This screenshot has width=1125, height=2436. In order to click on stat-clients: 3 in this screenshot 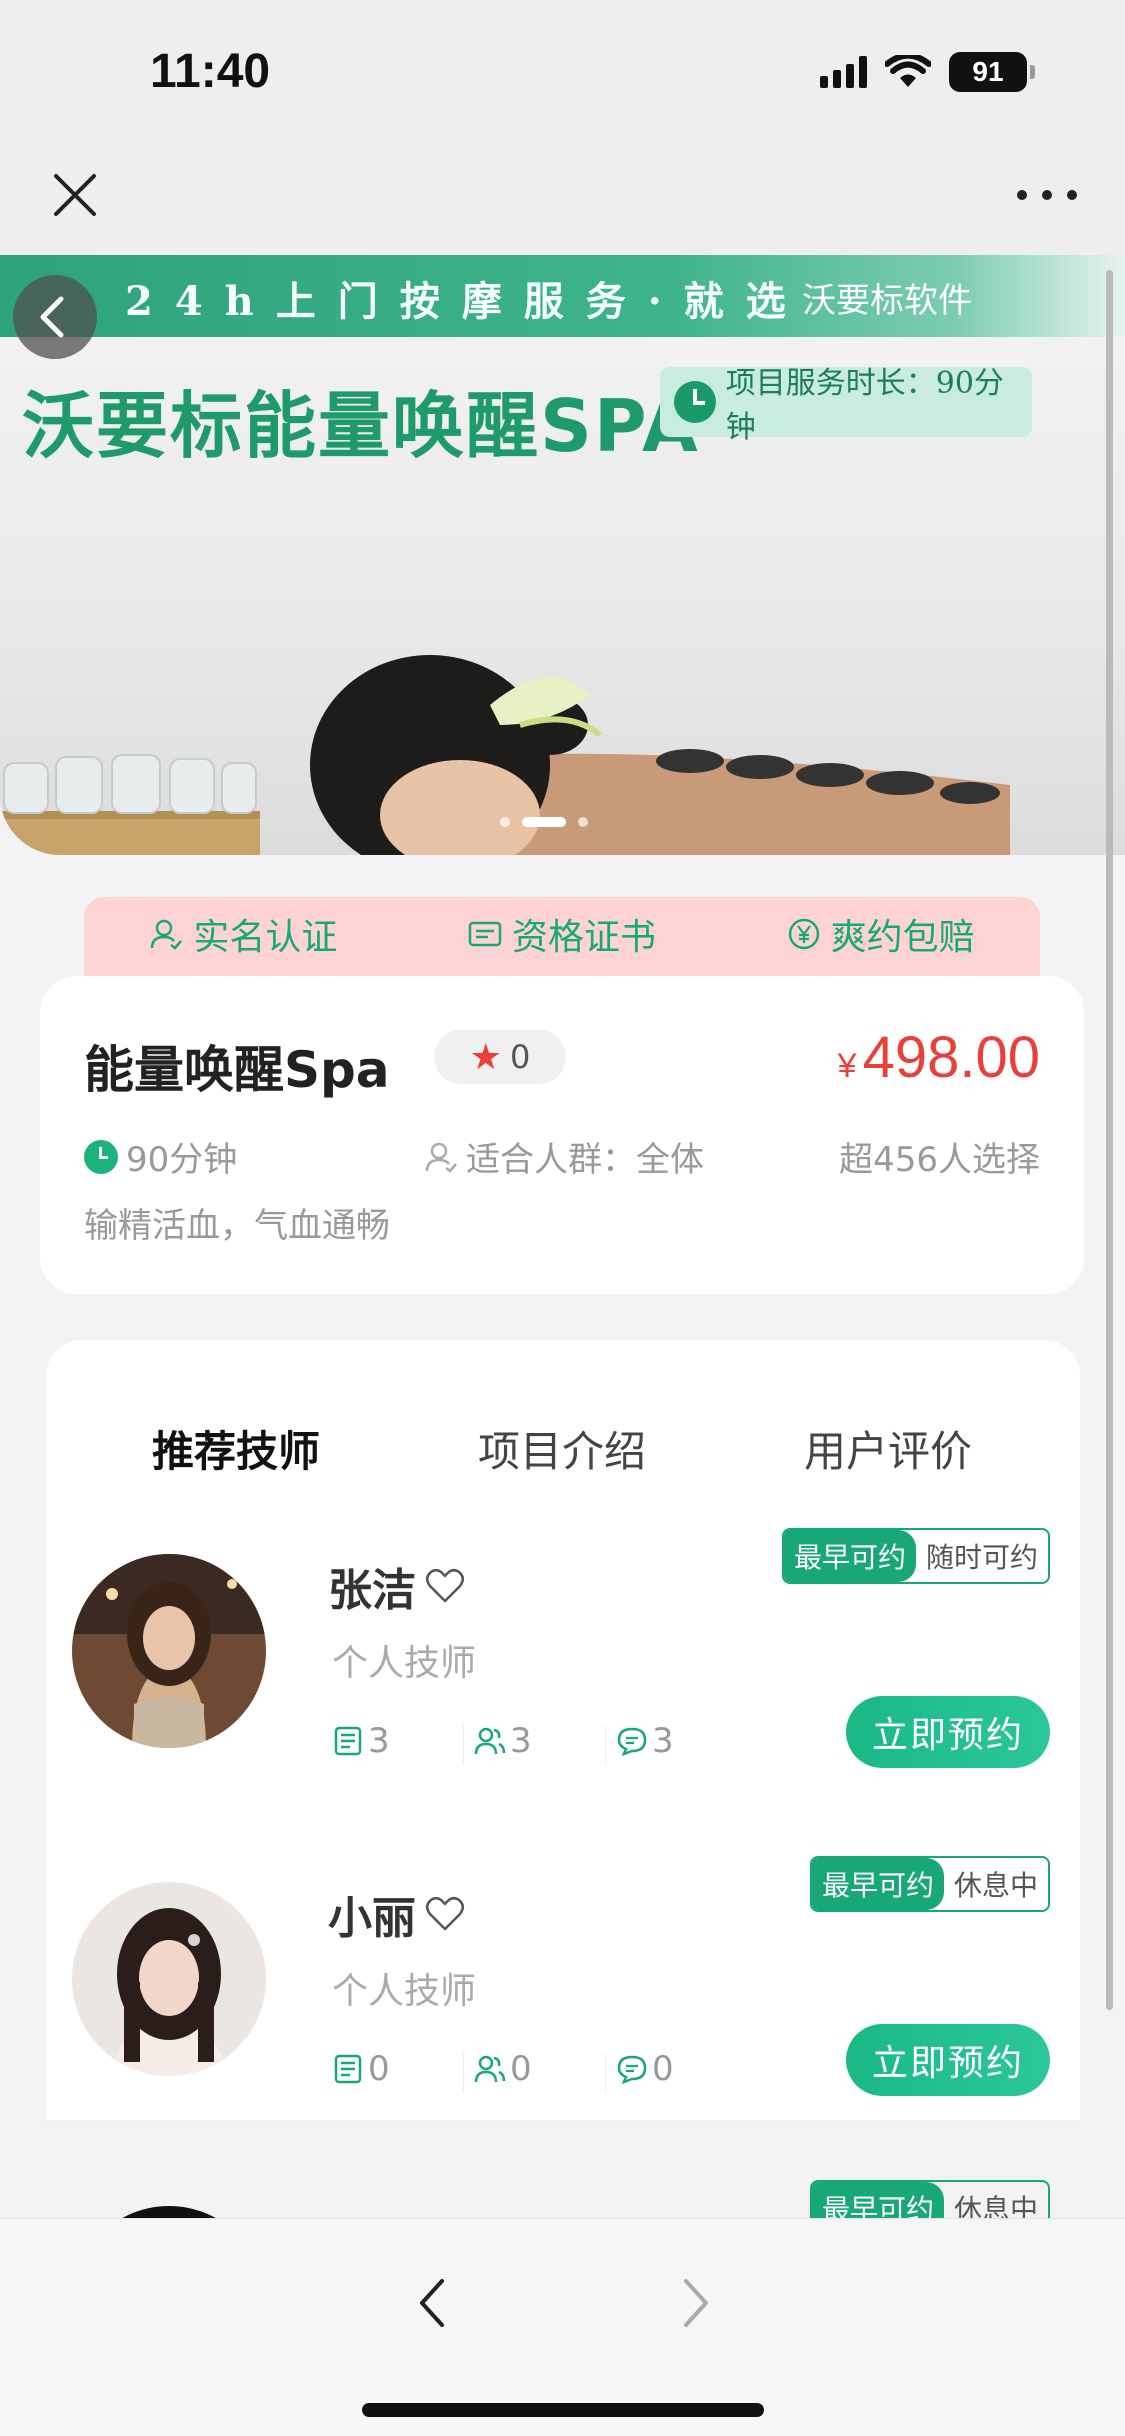, I will do `click(545, 1743)`.